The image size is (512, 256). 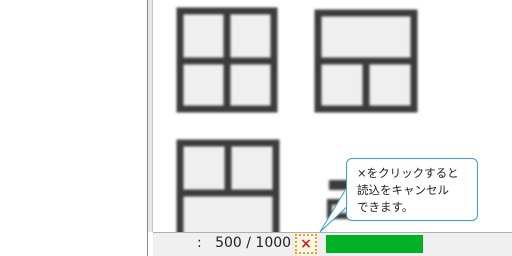 What do you see at coordinates (403, 190) in the screenshot?
I see `tooltip-line-2: 読込をキャンセル` at bounding box center [403, 190].